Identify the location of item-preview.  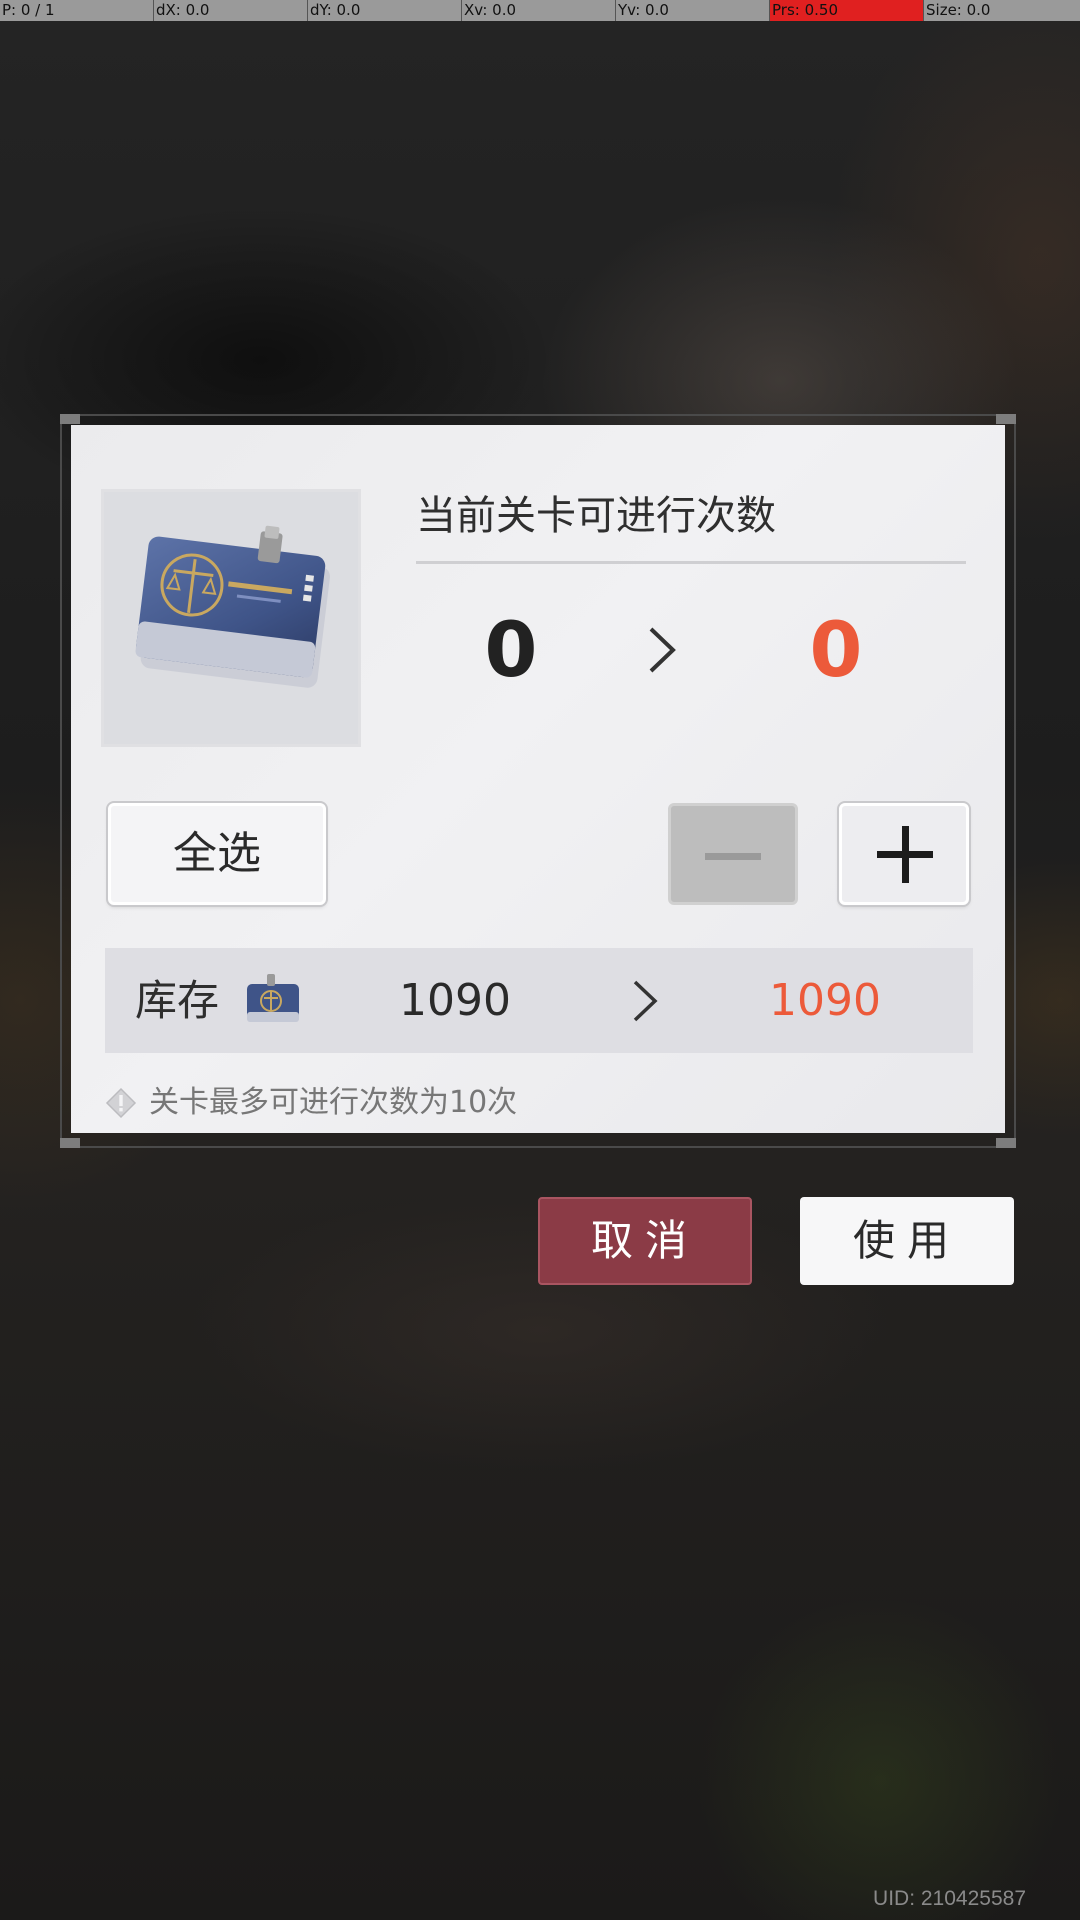
(231, 618).